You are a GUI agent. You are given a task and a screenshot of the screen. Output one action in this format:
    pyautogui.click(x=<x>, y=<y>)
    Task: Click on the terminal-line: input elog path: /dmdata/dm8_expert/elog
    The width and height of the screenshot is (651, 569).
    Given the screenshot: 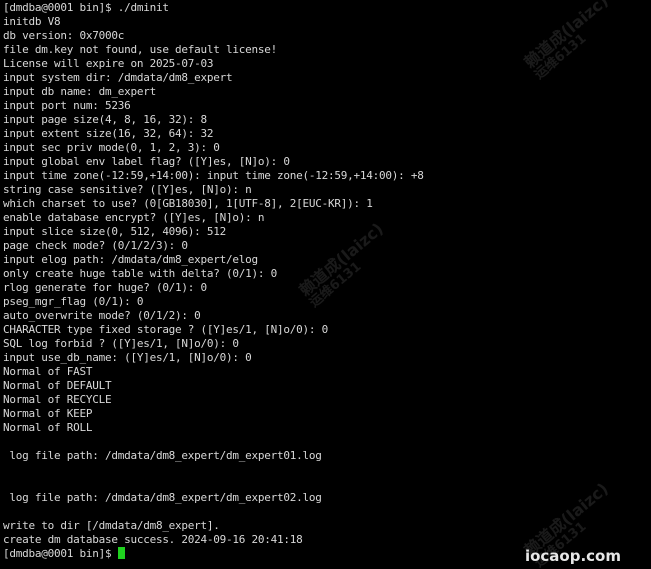 What is the action you would take?
    pyautogui.click(x=130, y=259)
    